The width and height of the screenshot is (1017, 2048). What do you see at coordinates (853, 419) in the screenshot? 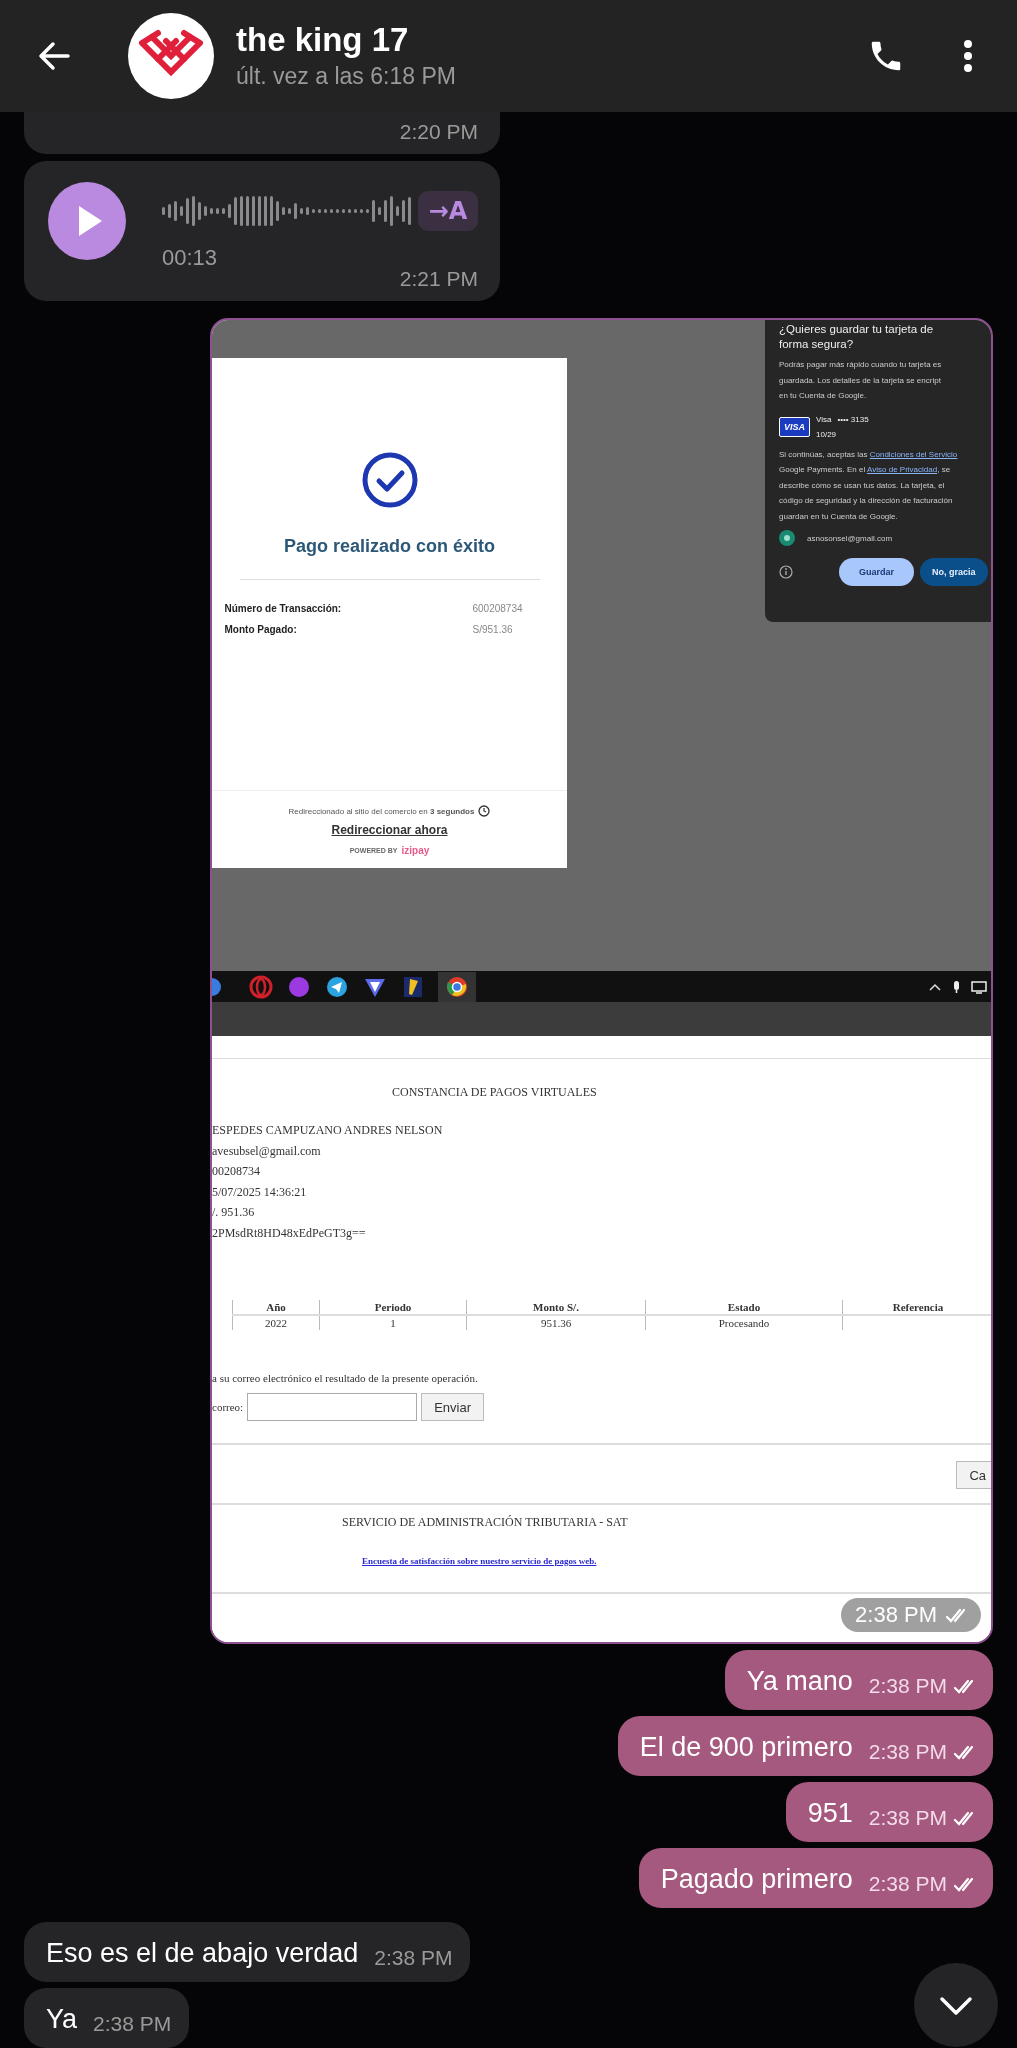
I see `card-number: •••• 3135` at bounding box center [853, 419].